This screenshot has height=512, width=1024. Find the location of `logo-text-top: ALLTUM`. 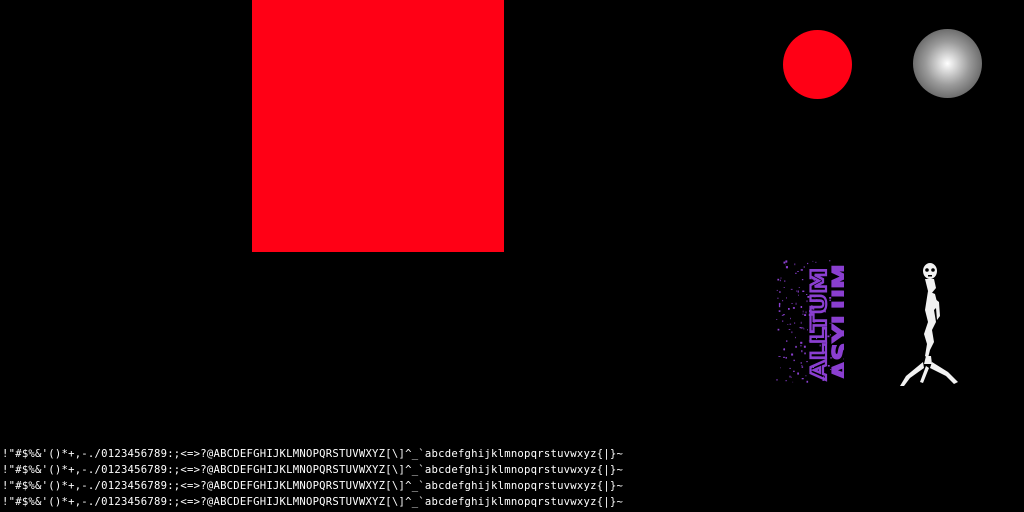

logo-text-top: ALLTUM is located at coordinates (819, 324).